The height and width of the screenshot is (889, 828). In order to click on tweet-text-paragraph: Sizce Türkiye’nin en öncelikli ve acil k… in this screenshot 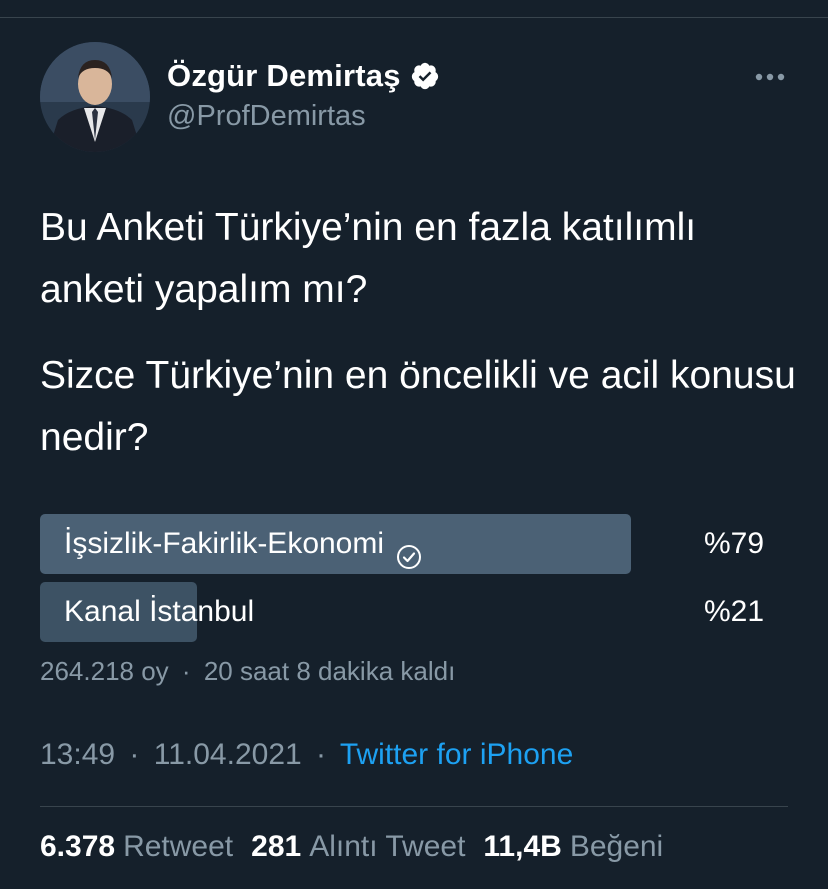, I will do `click(418, 406)`.